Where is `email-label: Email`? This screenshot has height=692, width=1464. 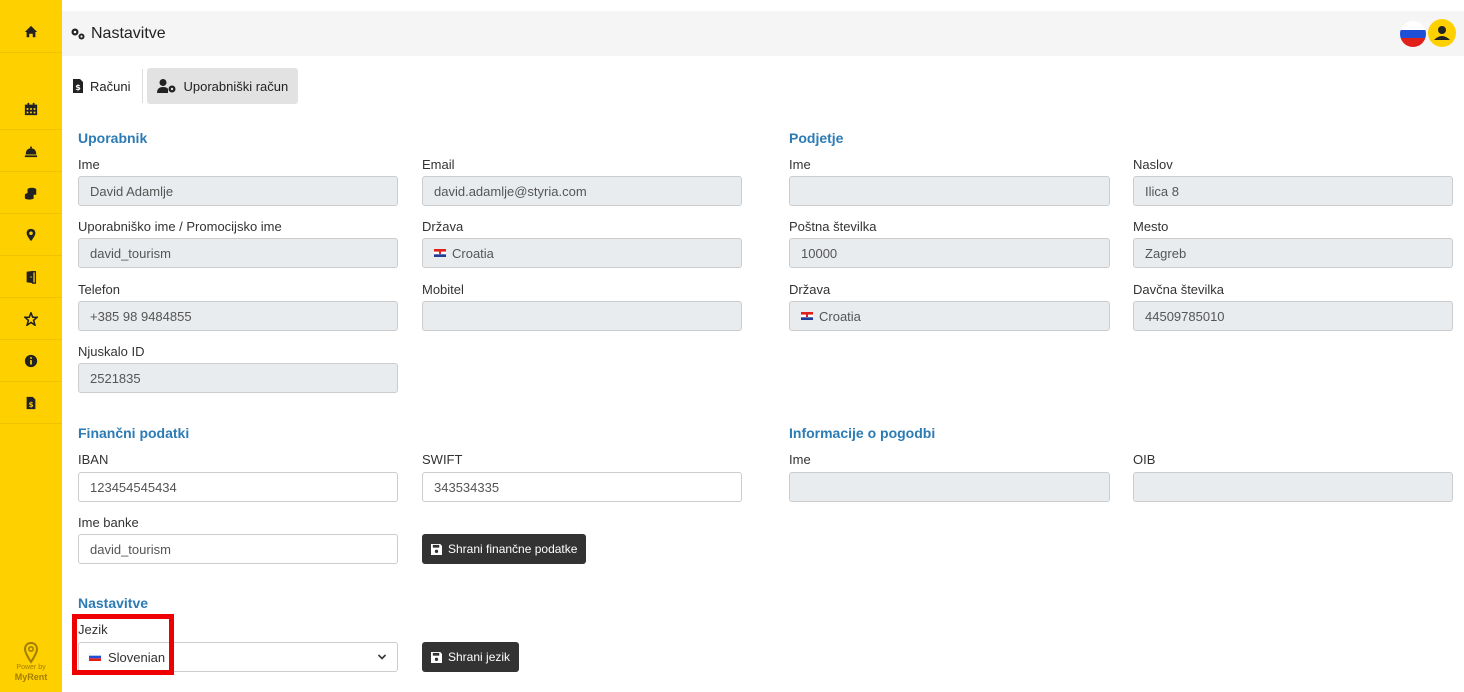 email-label: Email is located at coordinates (438, 164).